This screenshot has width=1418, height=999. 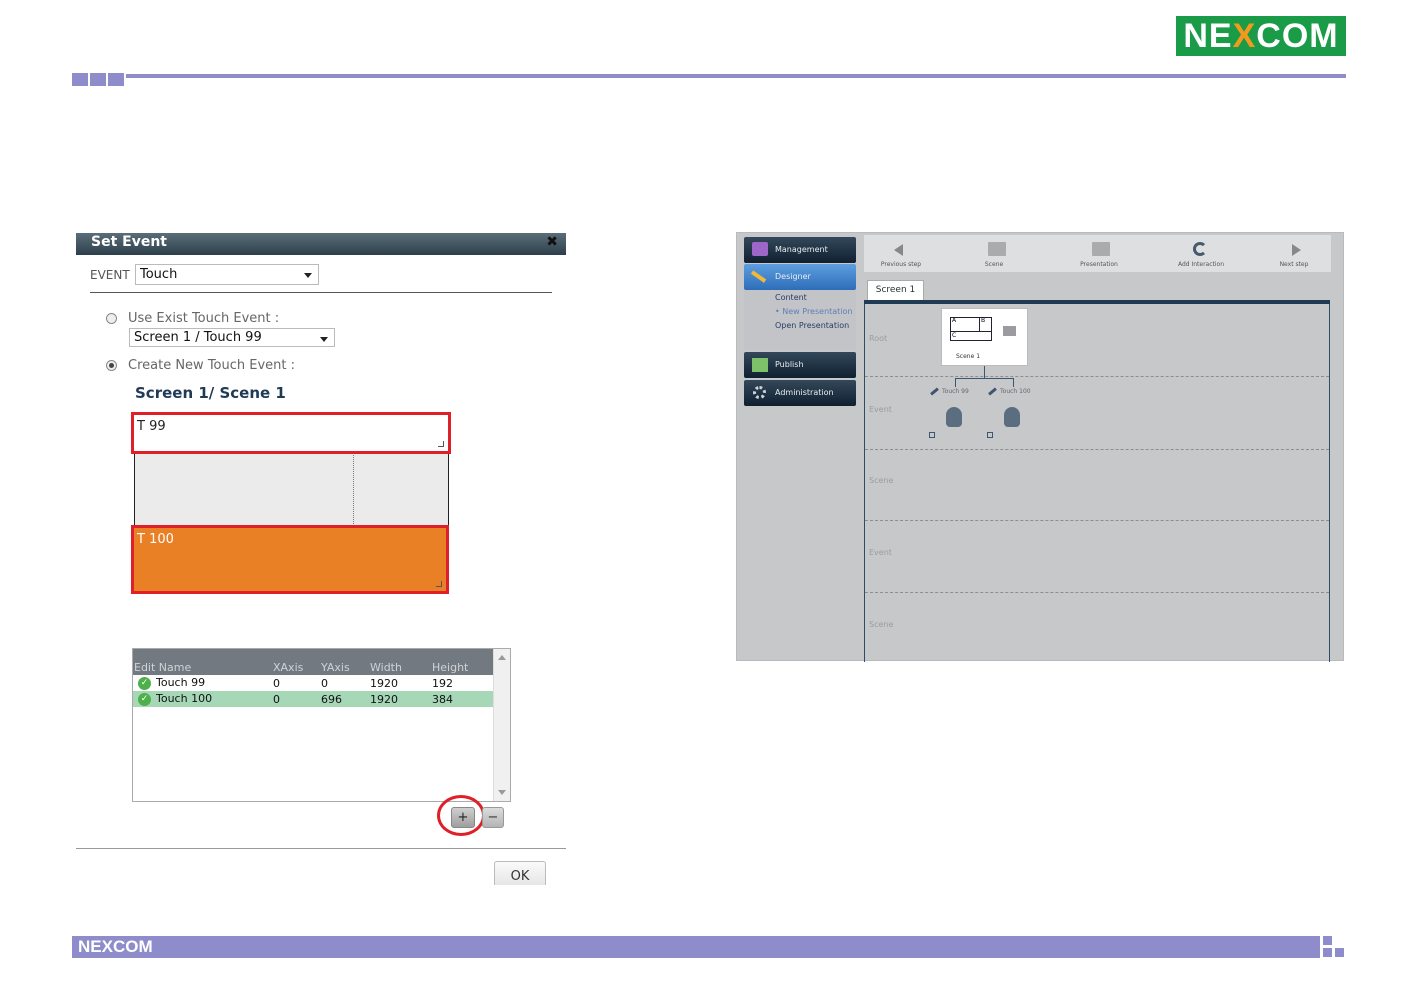 What do you see at coordinates (324, 683) in the screenshot?
I see `row-y: 0` at bounding box center [324, 683].